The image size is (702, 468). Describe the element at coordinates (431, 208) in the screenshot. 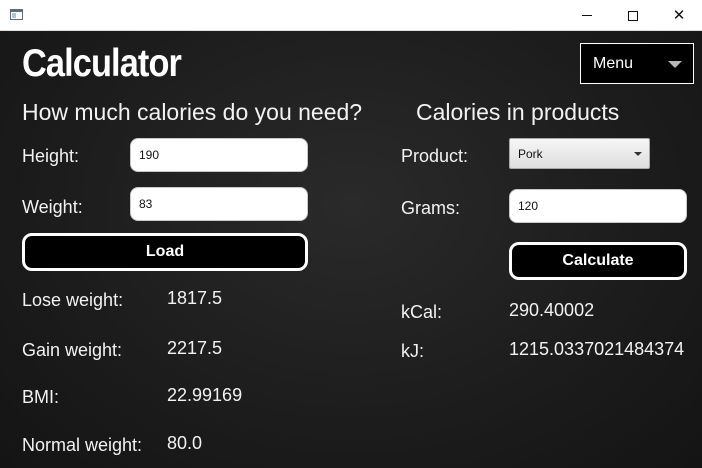

I see `grams-label: Grams:` at that location.